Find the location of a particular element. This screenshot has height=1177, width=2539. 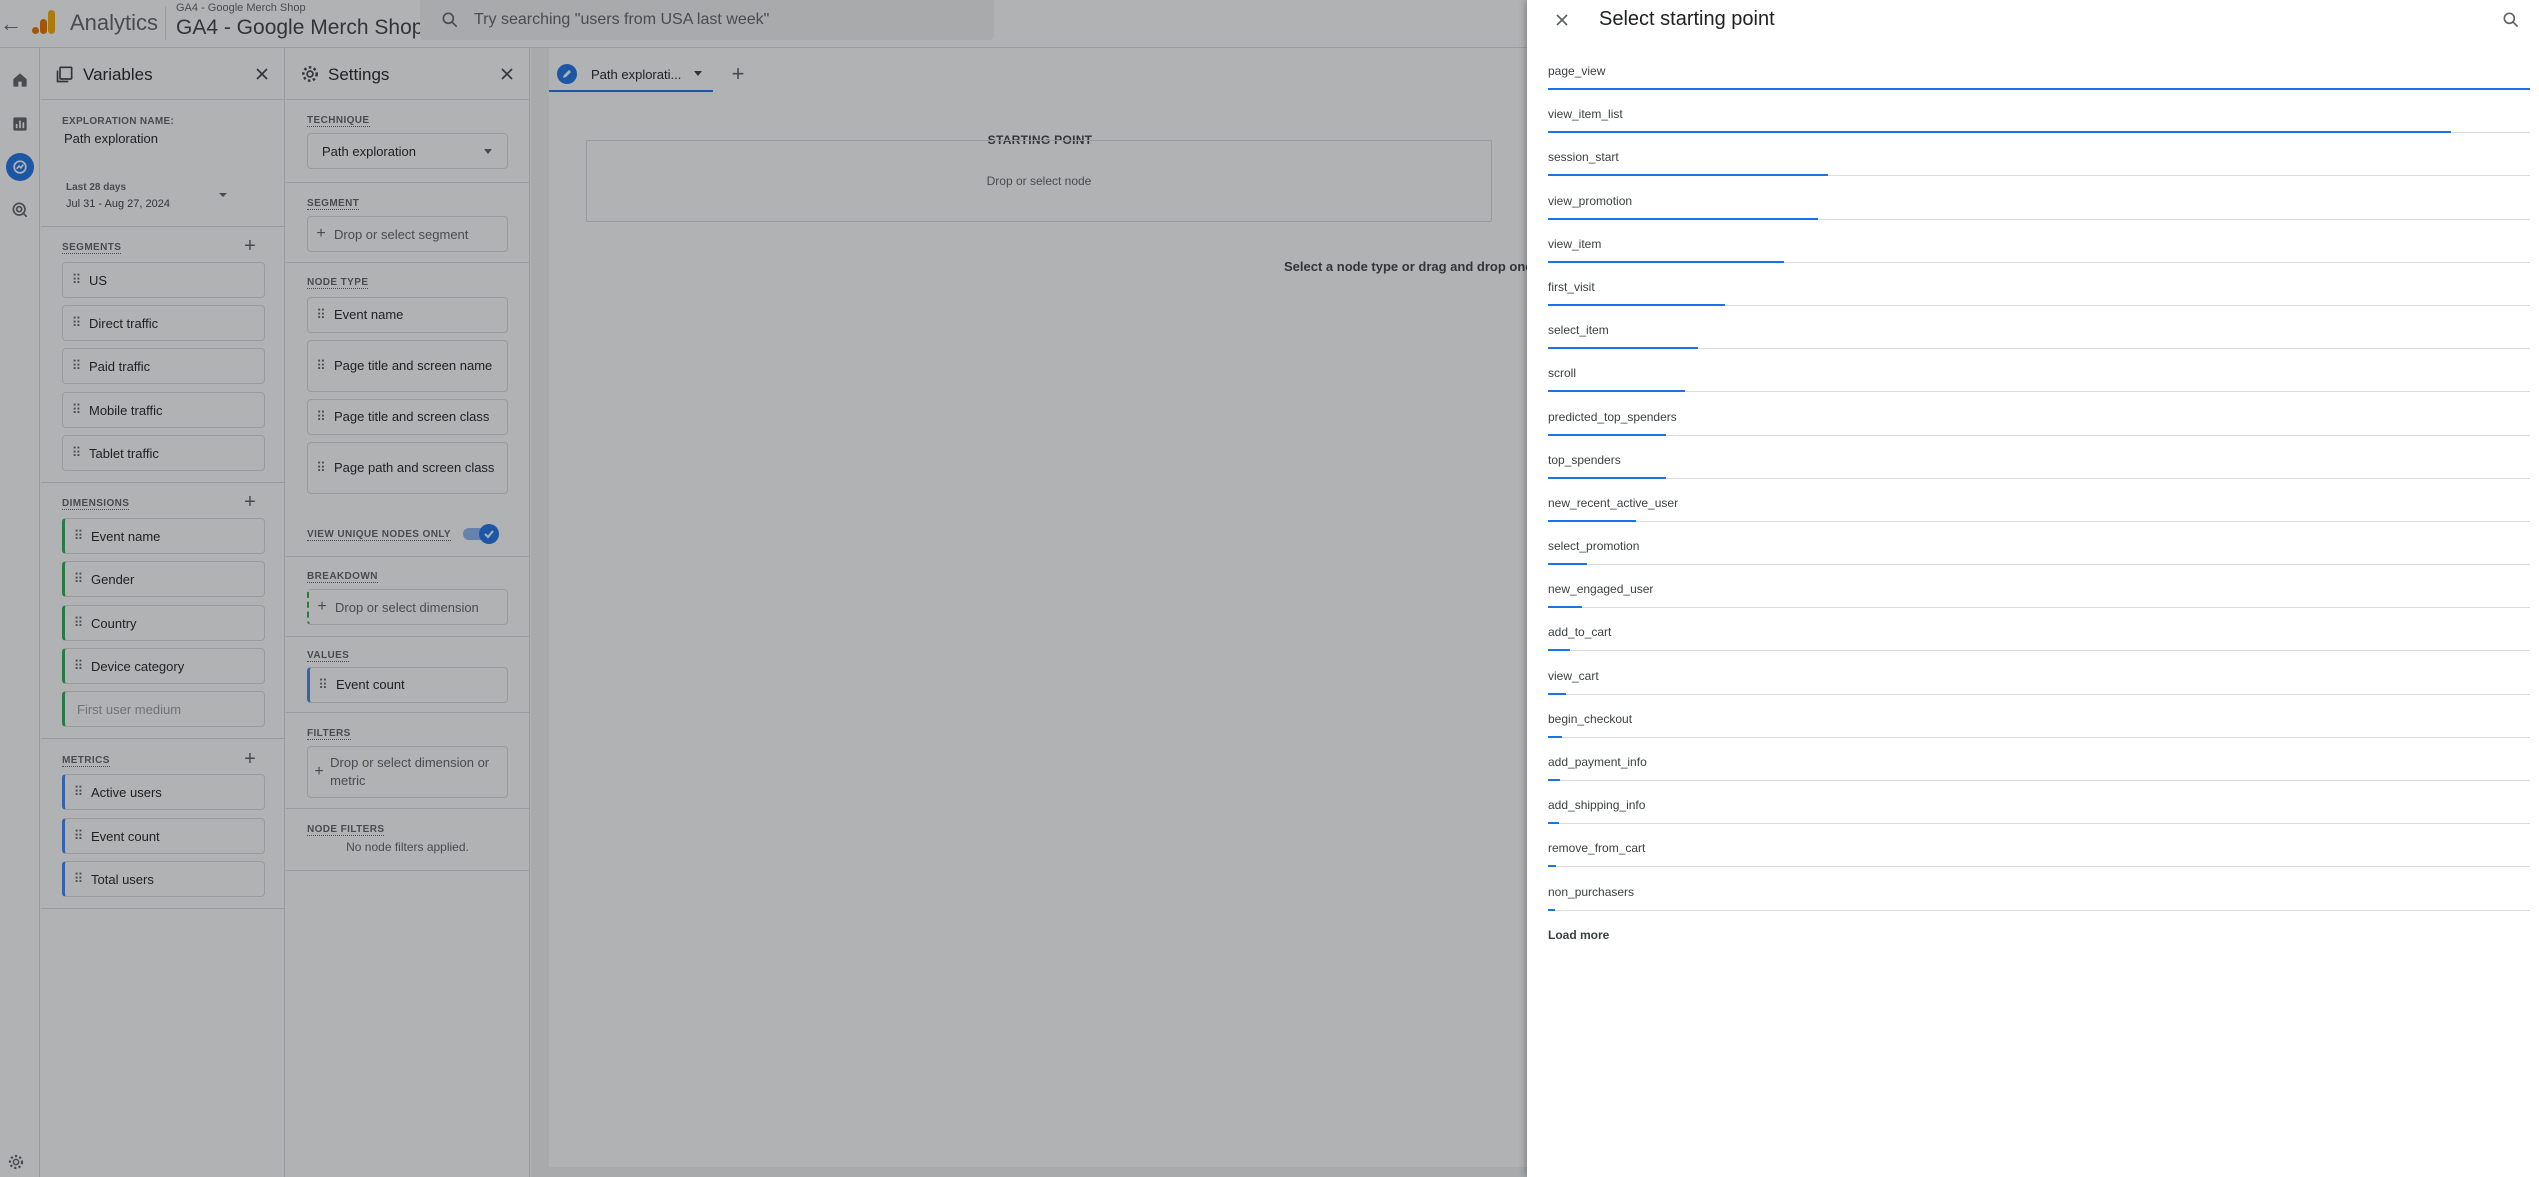

event-row: begin_checkout is located at coordinates (2039, 721).